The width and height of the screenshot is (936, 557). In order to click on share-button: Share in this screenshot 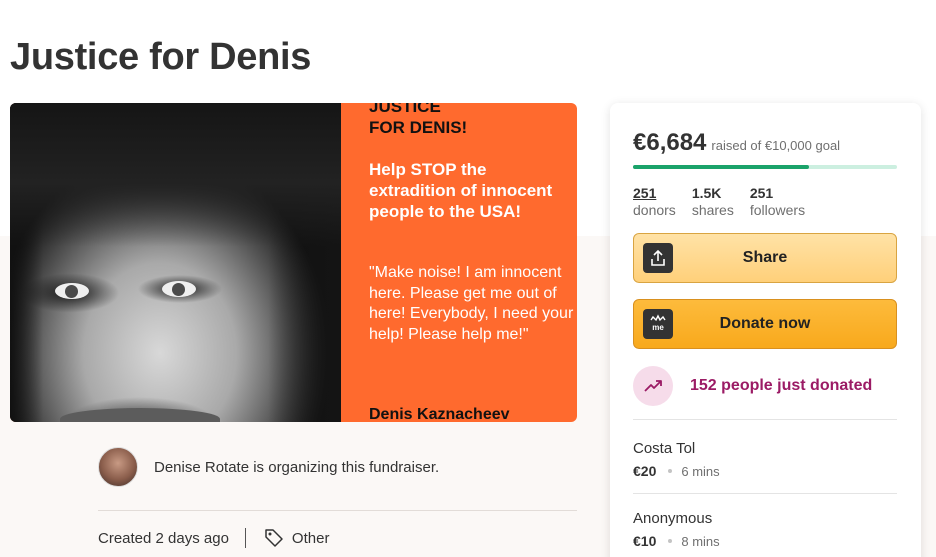, I will do `click(765, 258)`.